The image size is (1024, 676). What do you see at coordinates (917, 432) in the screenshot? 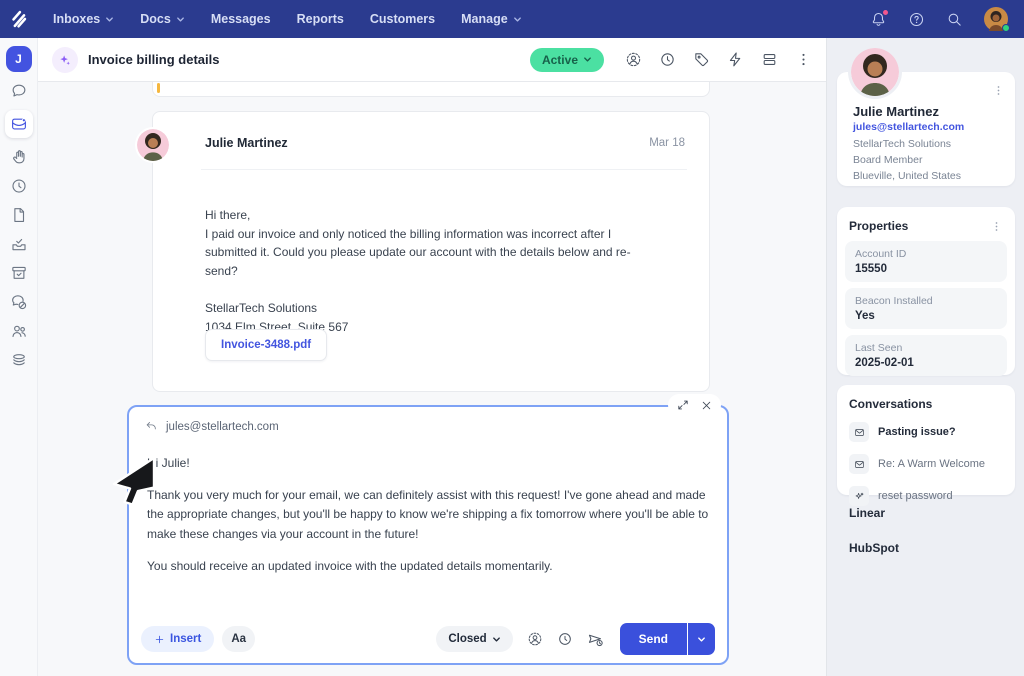
I see `conversation-link: Pasting issue?` at bounding box center [917, 432].